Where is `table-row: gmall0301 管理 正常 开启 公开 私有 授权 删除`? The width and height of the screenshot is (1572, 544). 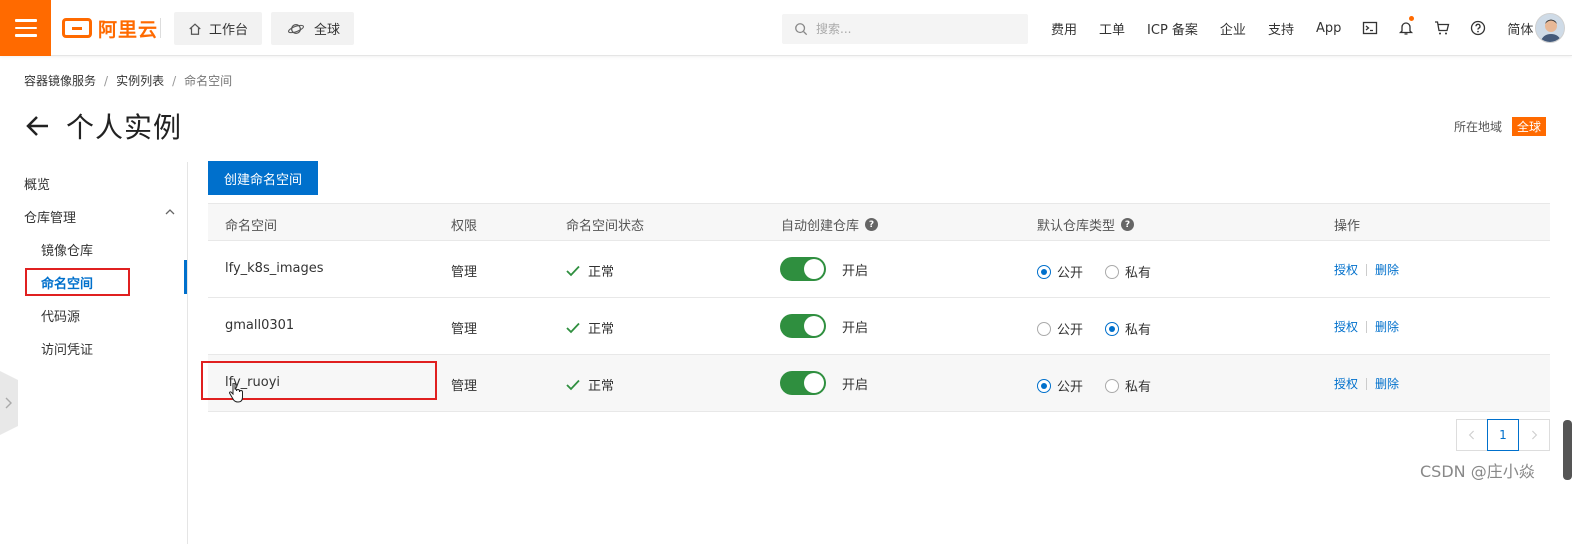
table-row: gmall0301 管理 正常 开启 公开 私有 授权 删除 is located at coordinates (879, 326).